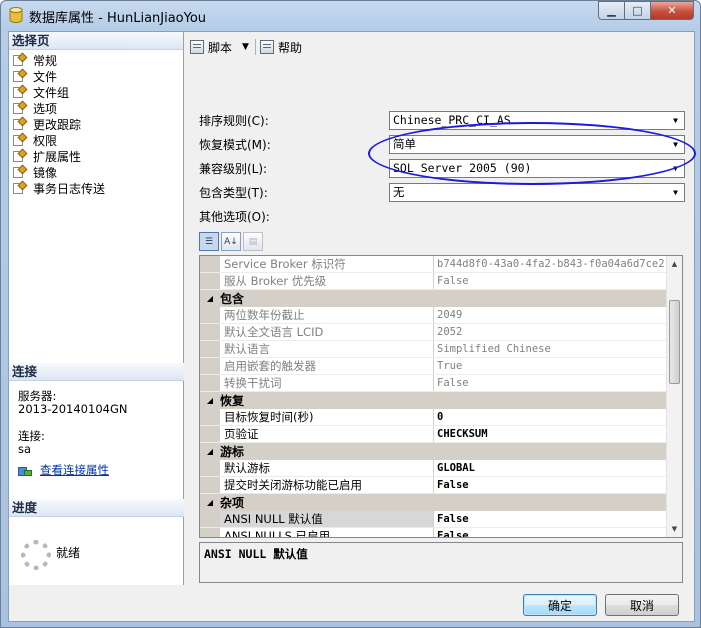 The width and height of the screenshot is (701, 628). What do you see at coordinates (98, 188) in the screenshot?
I see `page-item: 事务日志传送` at bounding box center [98, 188].